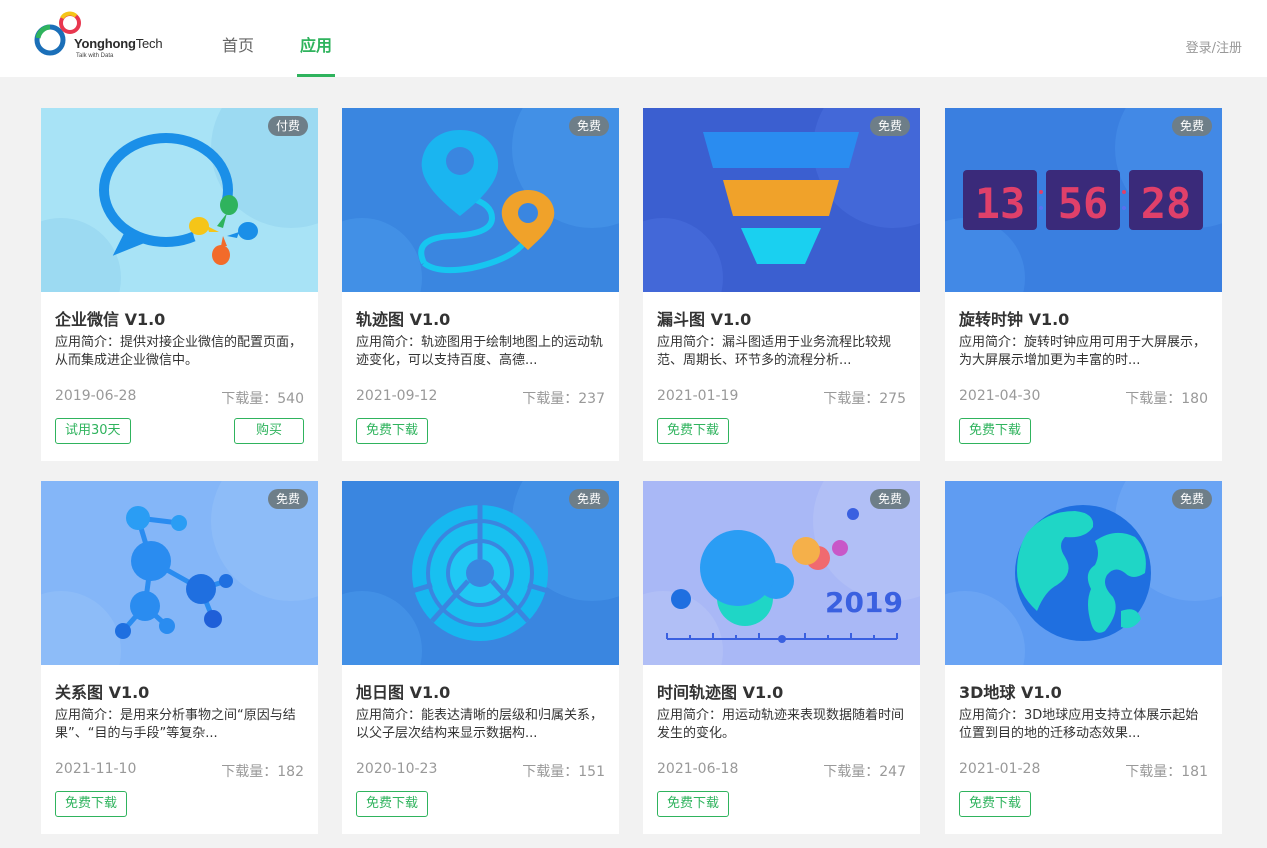 This screenshot has width=1267, height=848. I want to click on card-download-count: 下载量：151, so click(563, 772).